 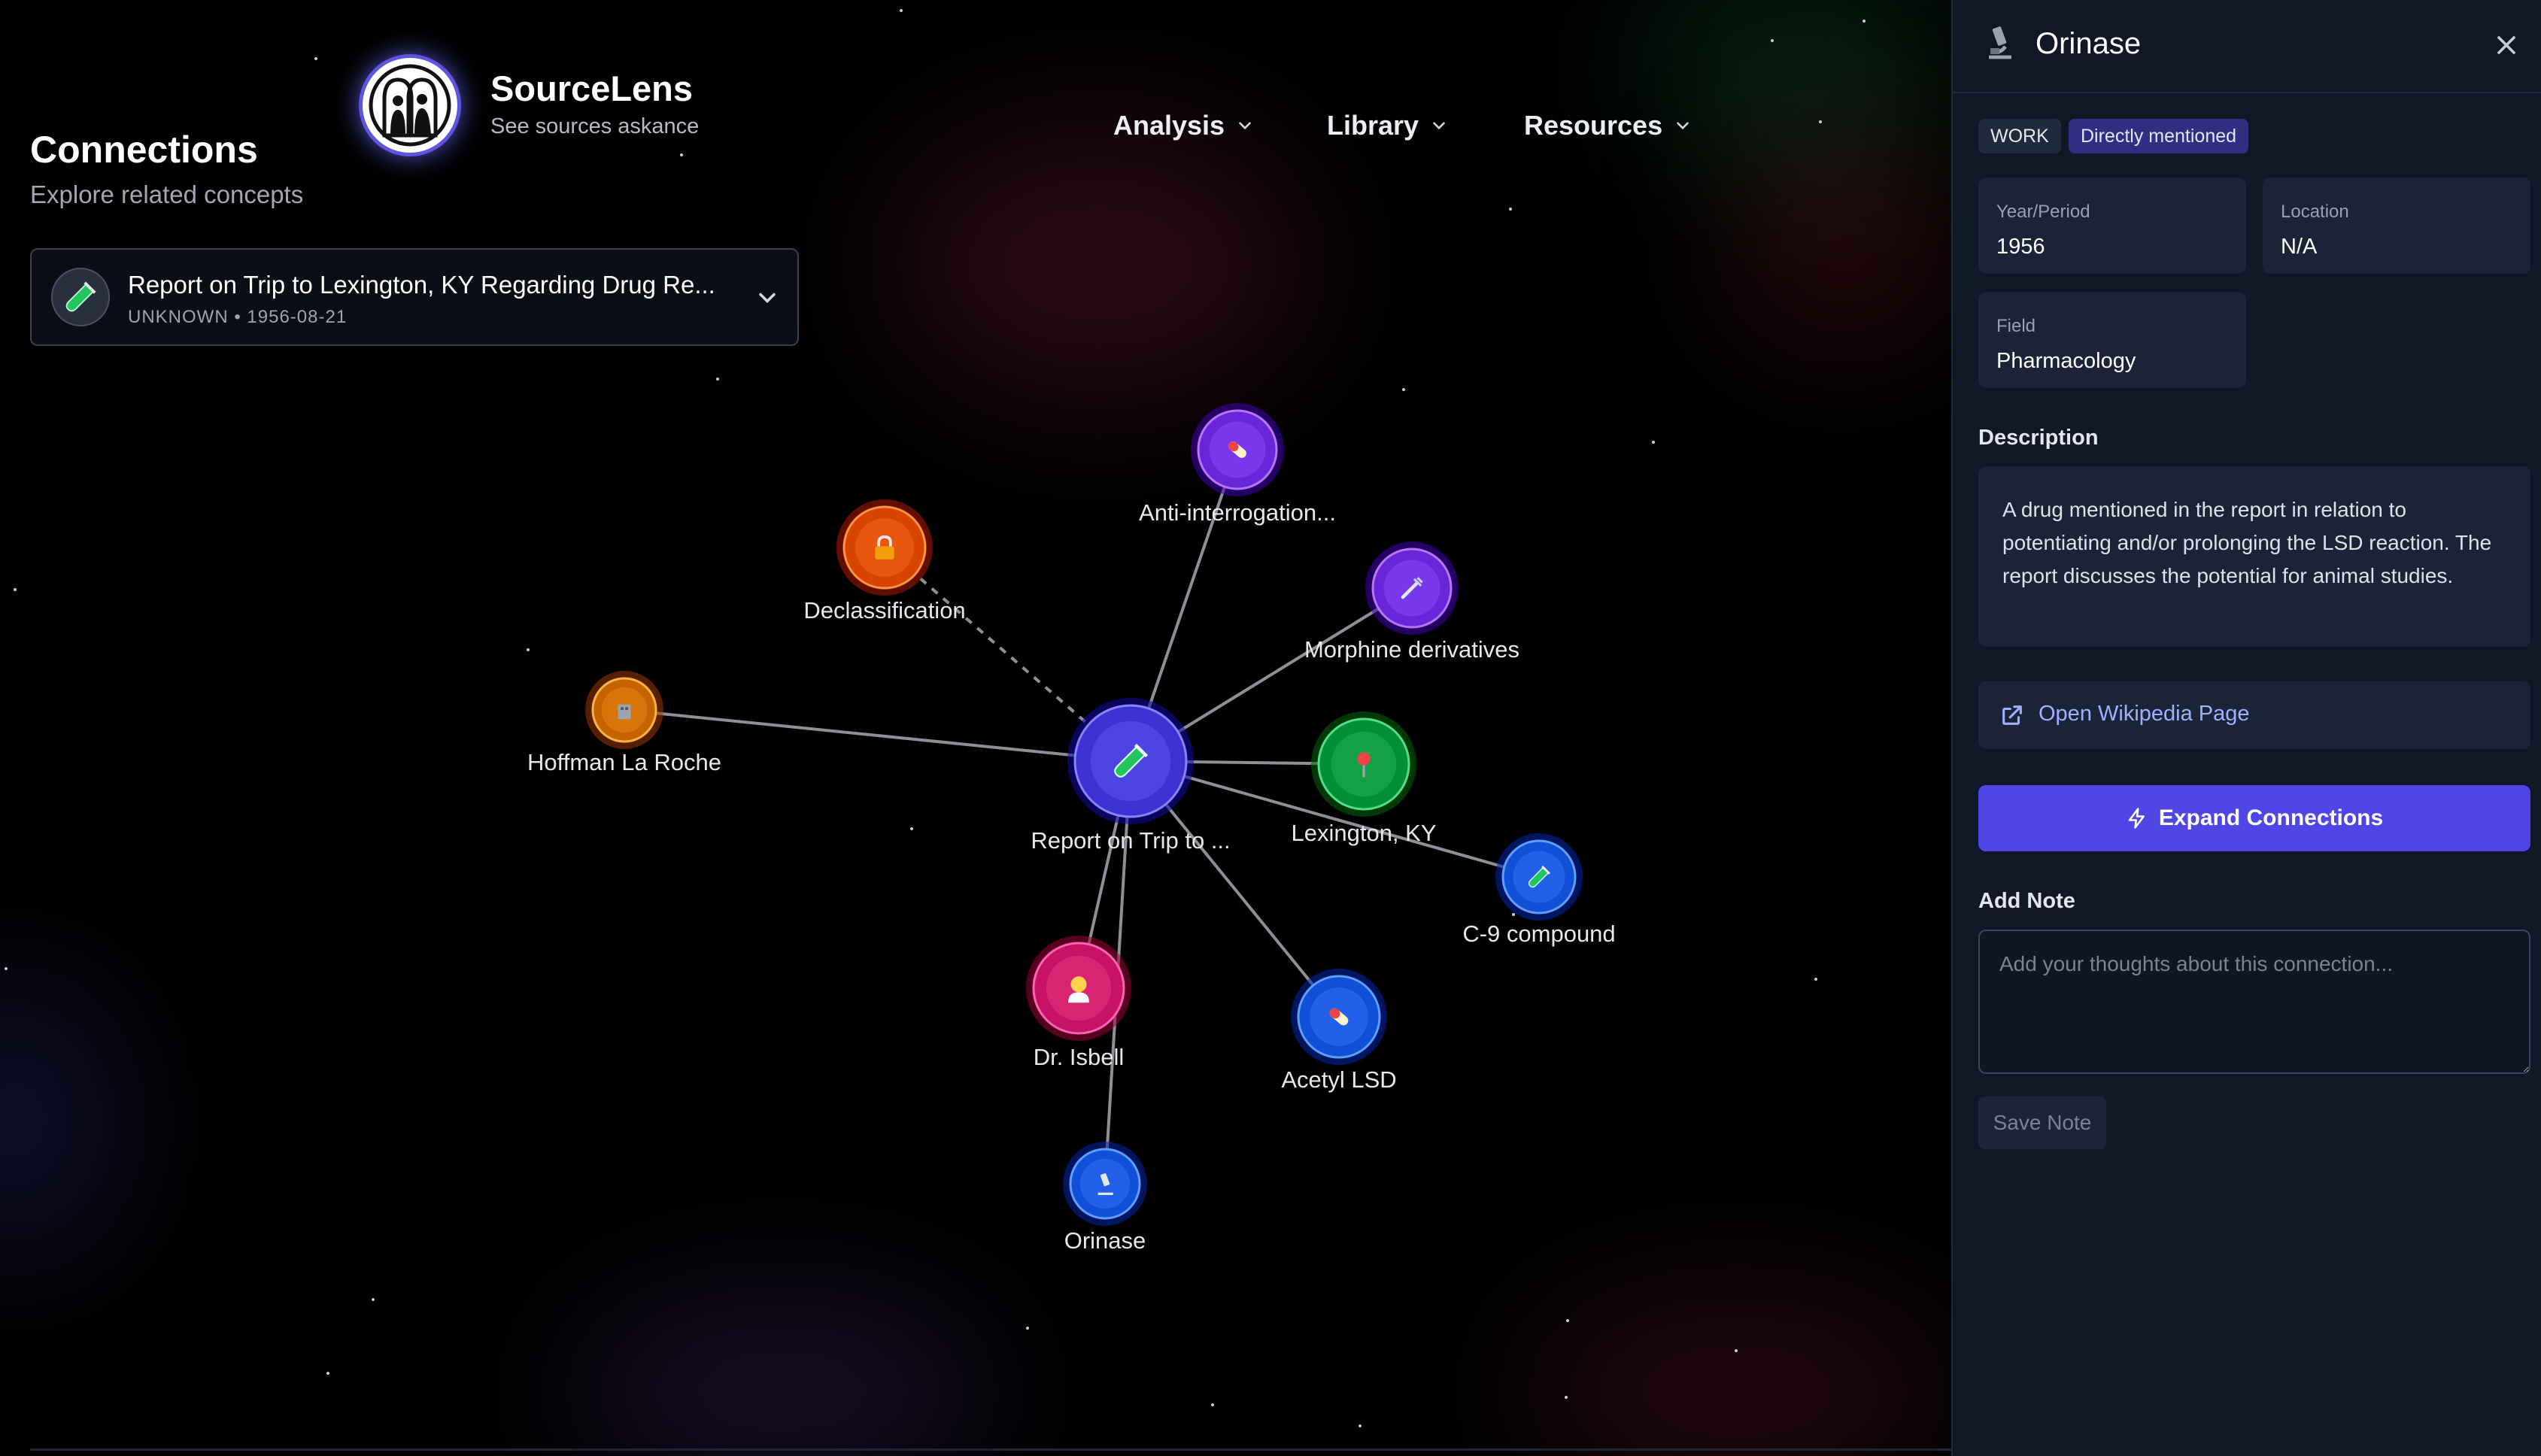 What do you see at coordinates (2026, 901) in the screenshot?
I see `add-note-heading: Add Note` at bounding box center [2026, 901].